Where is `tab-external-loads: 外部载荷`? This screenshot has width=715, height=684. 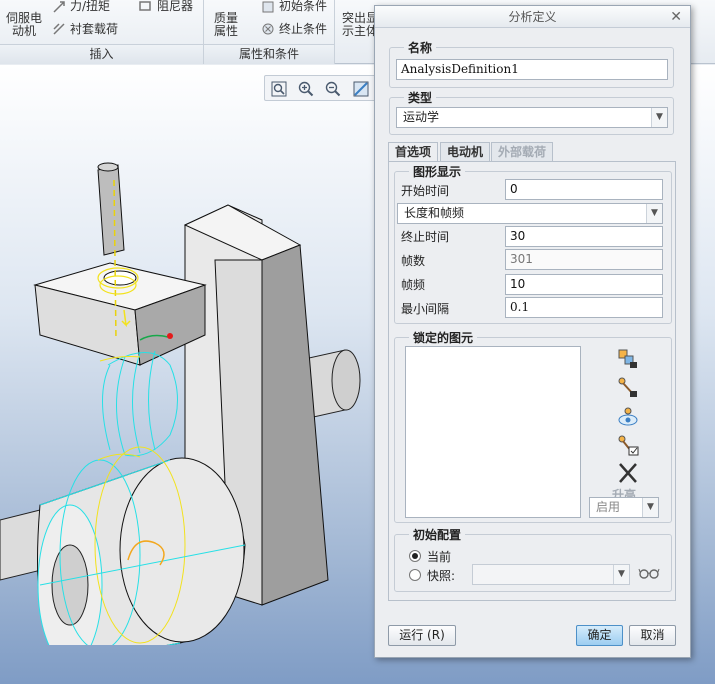
tab-external-loads: 外部载荷 is located at coordinates (522, 151).